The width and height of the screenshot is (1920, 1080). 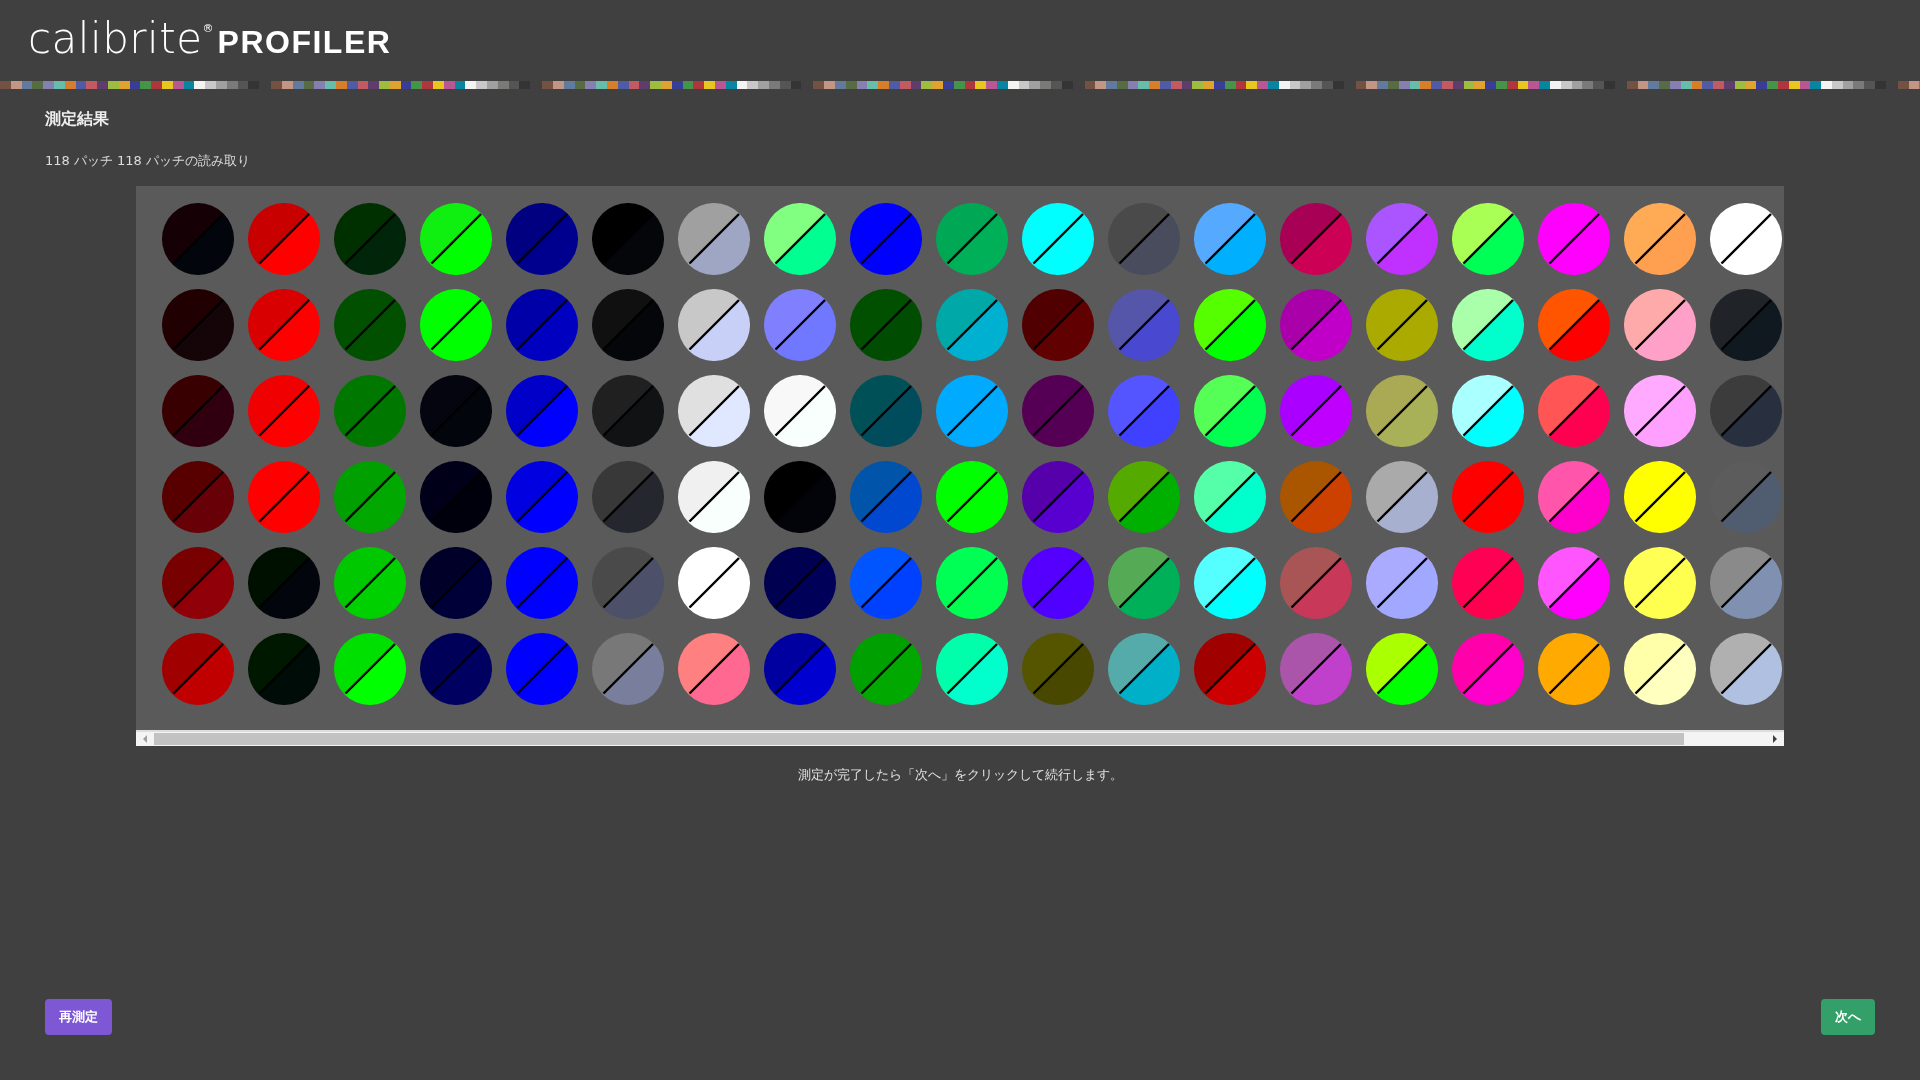 What do you see at coordinates (919, 739) in the screenshot?
I see `scrollbar-thumb` at bounding box center [919, 739].